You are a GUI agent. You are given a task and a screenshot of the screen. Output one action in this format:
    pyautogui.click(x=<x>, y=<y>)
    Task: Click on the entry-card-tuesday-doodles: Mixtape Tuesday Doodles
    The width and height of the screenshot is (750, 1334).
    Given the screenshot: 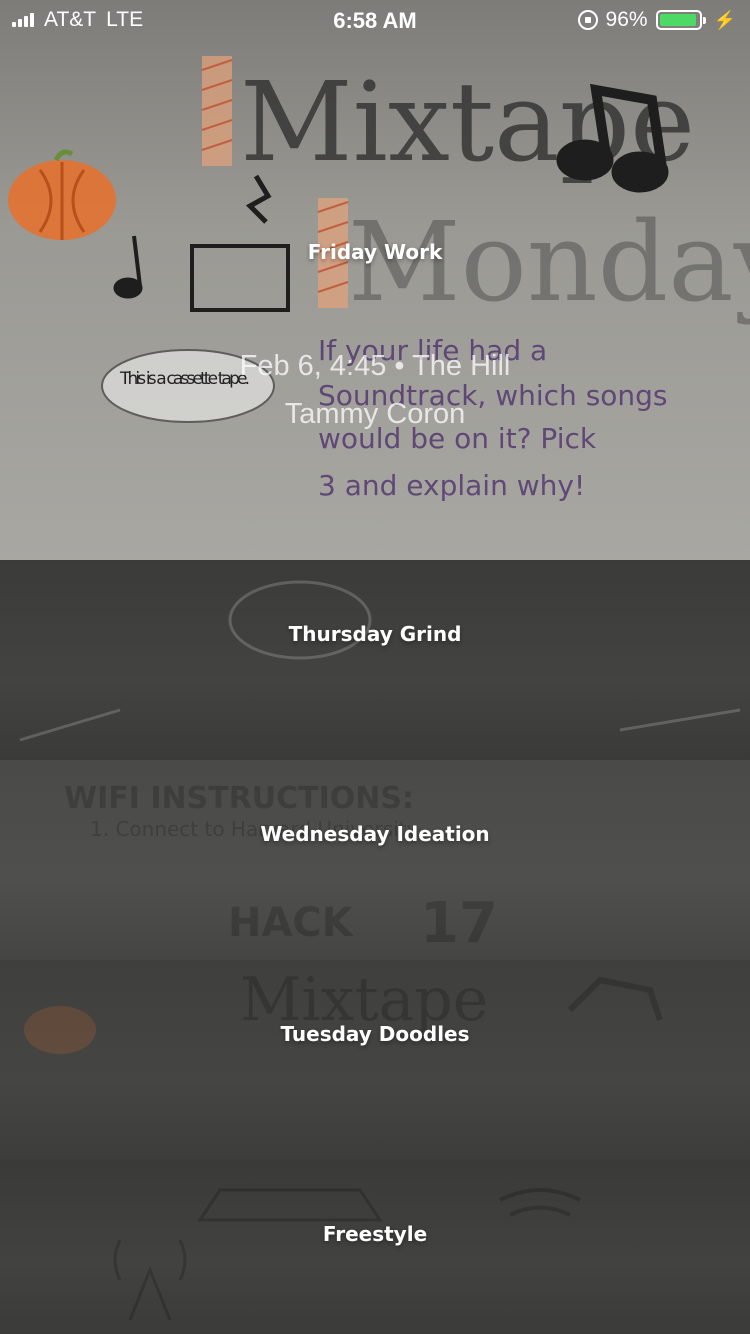 What is the action you would take?
    pyautogui.click(x=375, y=1060)
    